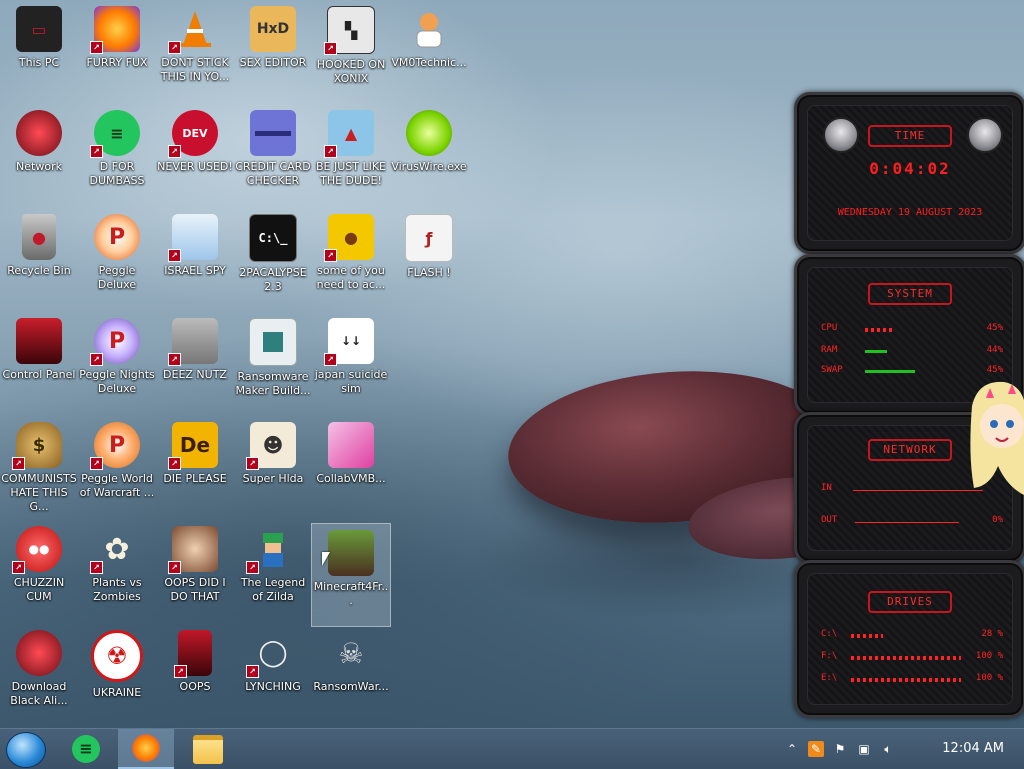 This screenshot has width=1024, height=769. What do you see at coordinates (912, 680) in the screenshot?
I see `drive-e-row: E:\ 100 %` at bounding box center [912, 680].